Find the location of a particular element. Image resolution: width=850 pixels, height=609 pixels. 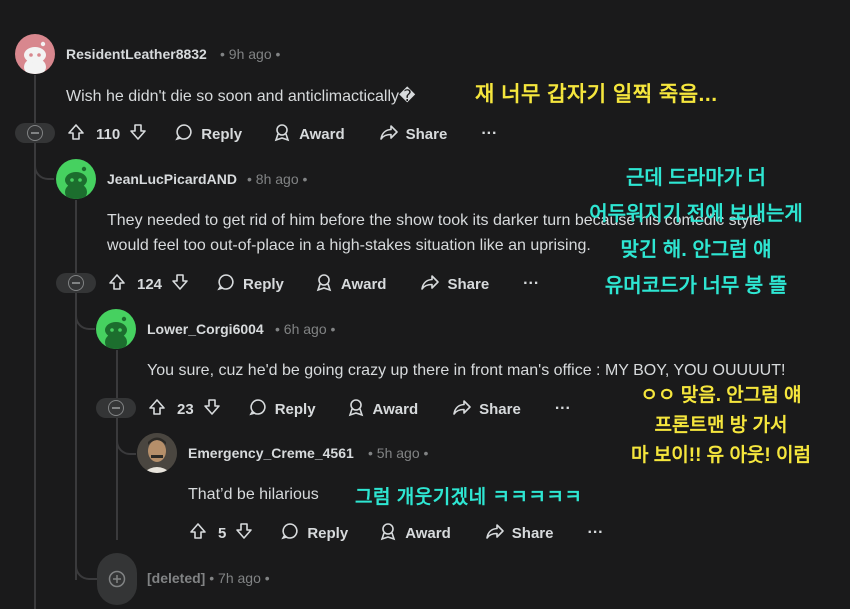

timestamp: 9h ago is located at coordinates (250, 54).